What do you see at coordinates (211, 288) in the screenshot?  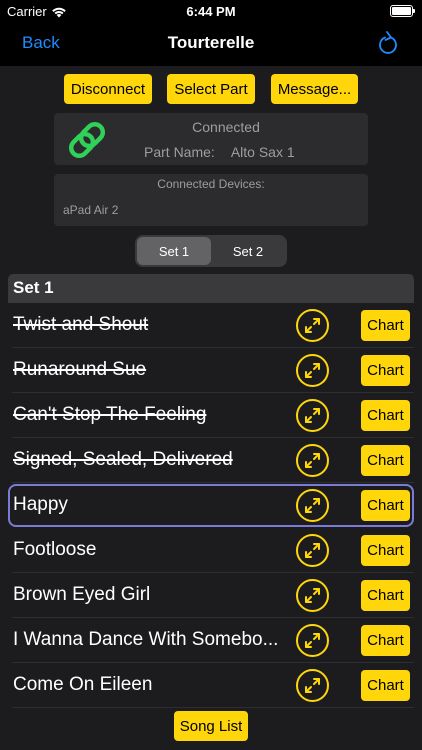 I see `section-header: Set 1` at bounding box center [211, 288].